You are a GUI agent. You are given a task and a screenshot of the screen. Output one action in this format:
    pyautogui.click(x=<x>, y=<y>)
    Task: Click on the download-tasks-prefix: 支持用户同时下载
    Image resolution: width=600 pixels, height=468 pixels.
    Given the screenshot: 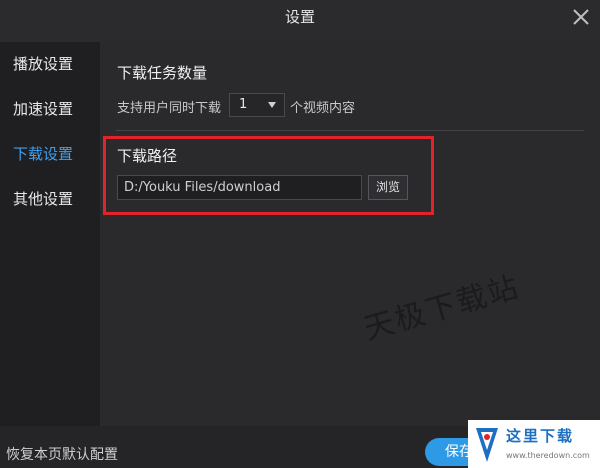 What is the action you would take?
    pyautogui.click(x=169, y=108)
    